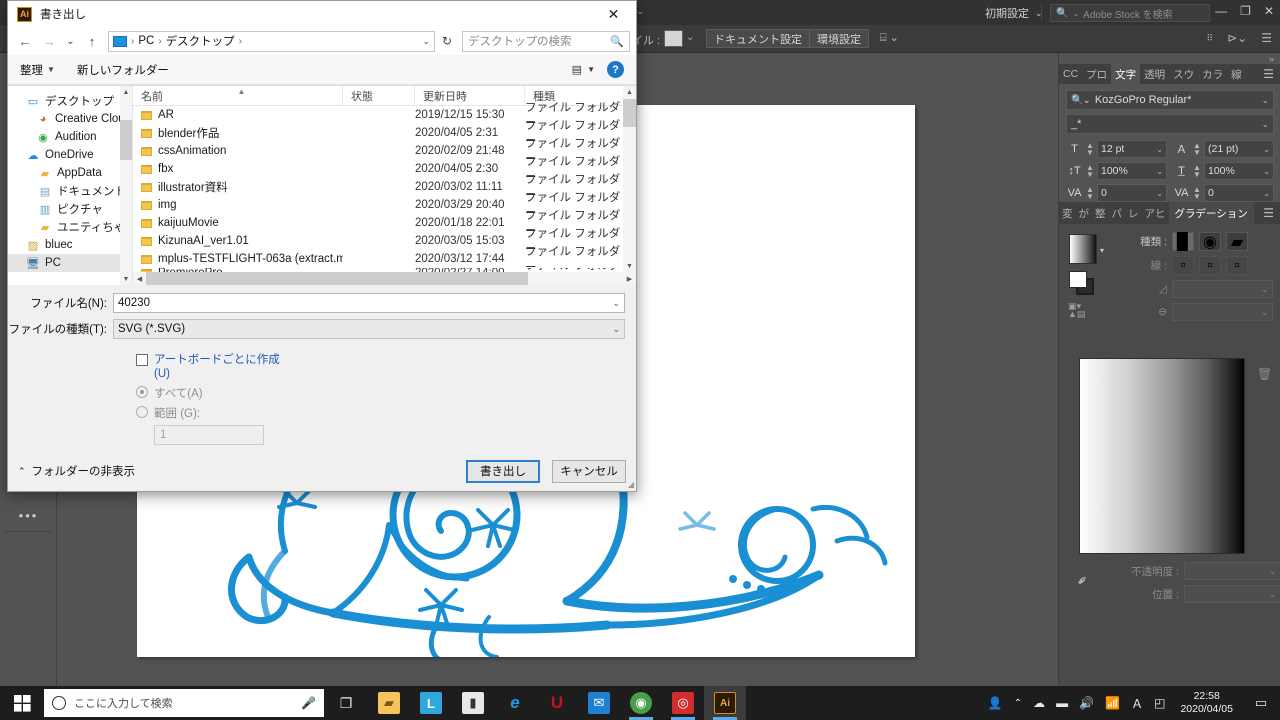 The image size is (1280, 720). Describe the element at coordinates (615, 69) in the screenshot. I see `help-button: ?` at that location.